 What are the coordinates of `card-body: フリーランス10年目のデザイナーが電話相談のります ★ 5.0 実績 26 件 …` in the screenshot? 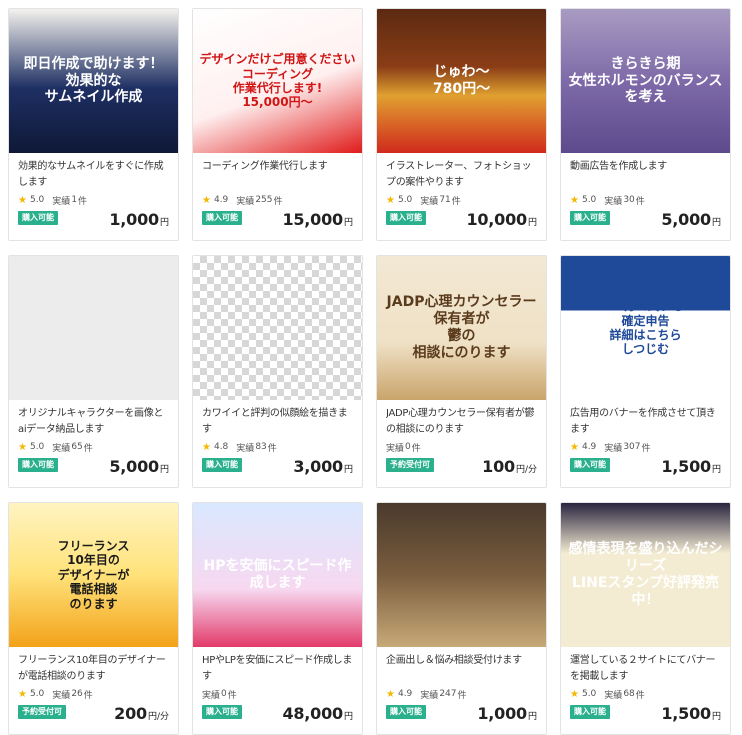 It's located at (93, 685).